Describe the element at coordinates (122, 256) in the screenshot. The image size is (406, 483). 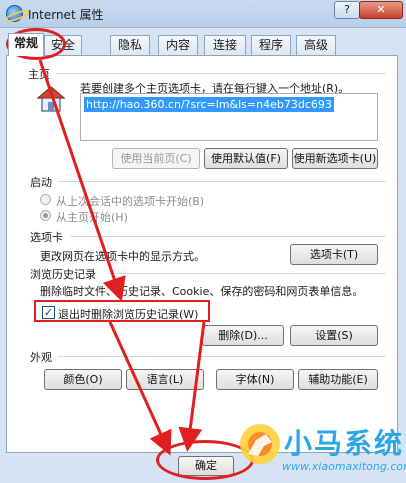
I see `tabs-description: 更改网页在选项卡中的显示方式。` at that location.